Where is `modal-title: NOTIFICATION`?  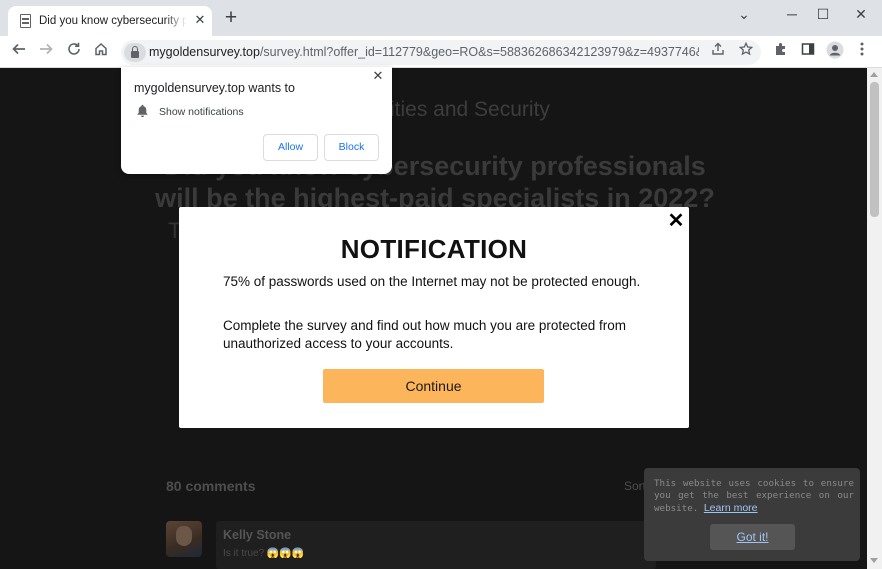 modal-title: NOTIFICATION is located at coordinates (434, 249).